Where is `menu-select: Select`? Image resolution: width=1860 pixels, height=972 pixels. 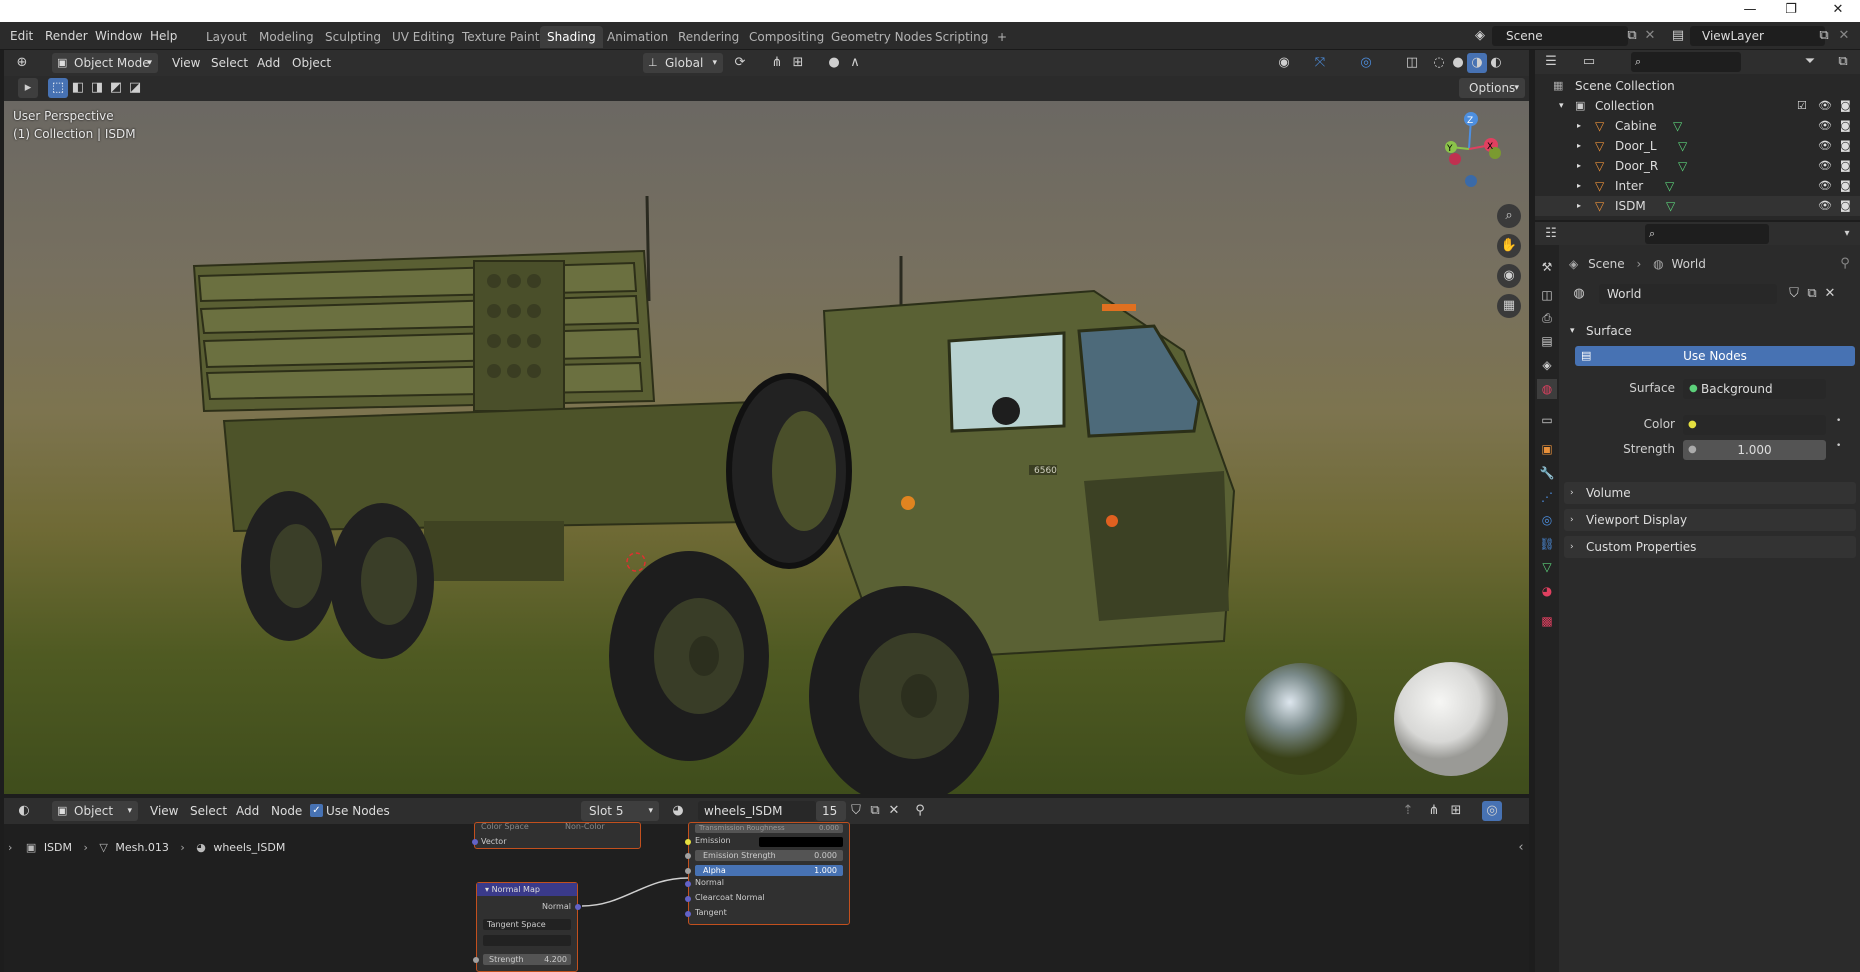 menu-select: Select is located at coordinates (229, 63).